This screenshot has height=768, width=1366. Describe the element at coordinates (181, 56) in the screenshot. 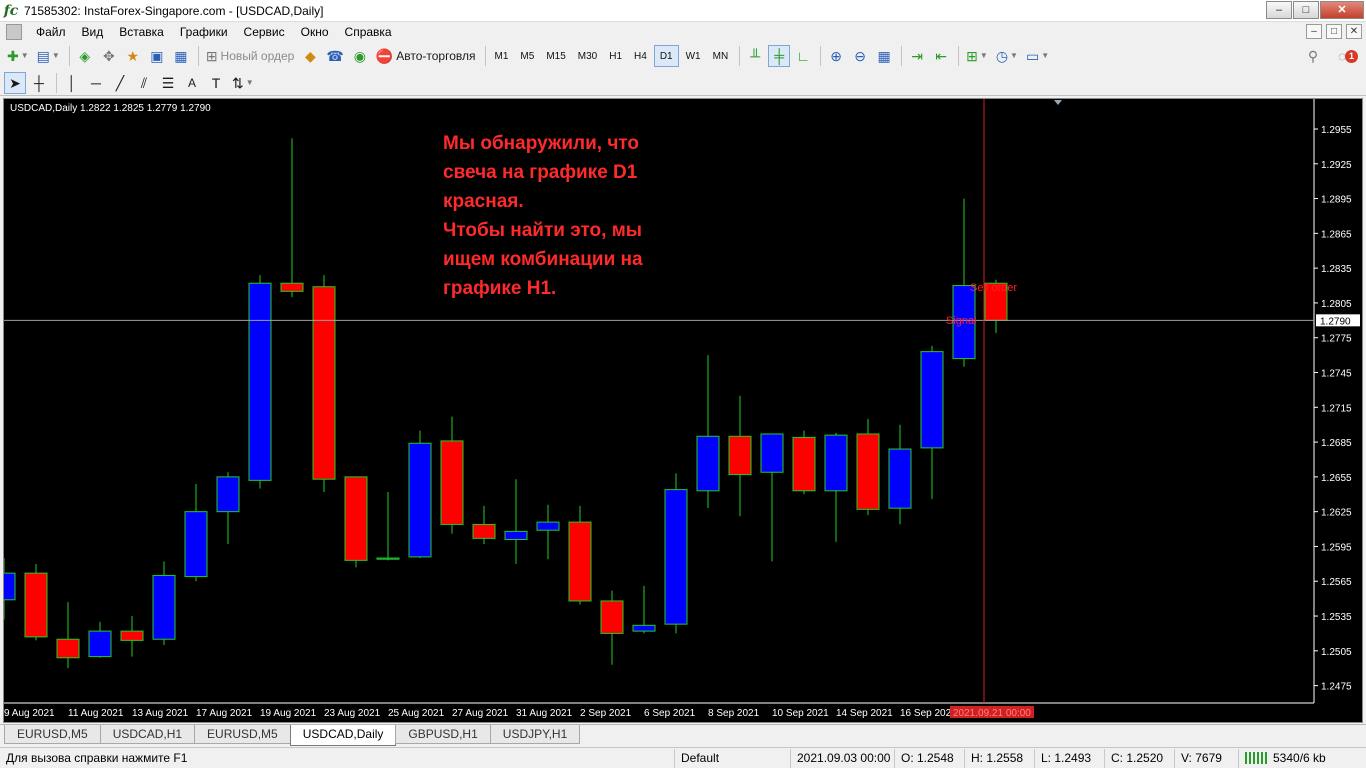

I see `strategy-tester-button: ▦` at that location.